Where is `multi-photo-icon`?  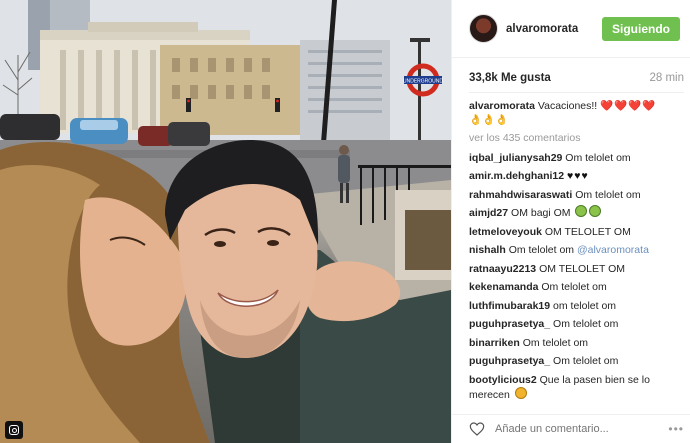 multi-photo-icon is located at coordinates (14, 430).